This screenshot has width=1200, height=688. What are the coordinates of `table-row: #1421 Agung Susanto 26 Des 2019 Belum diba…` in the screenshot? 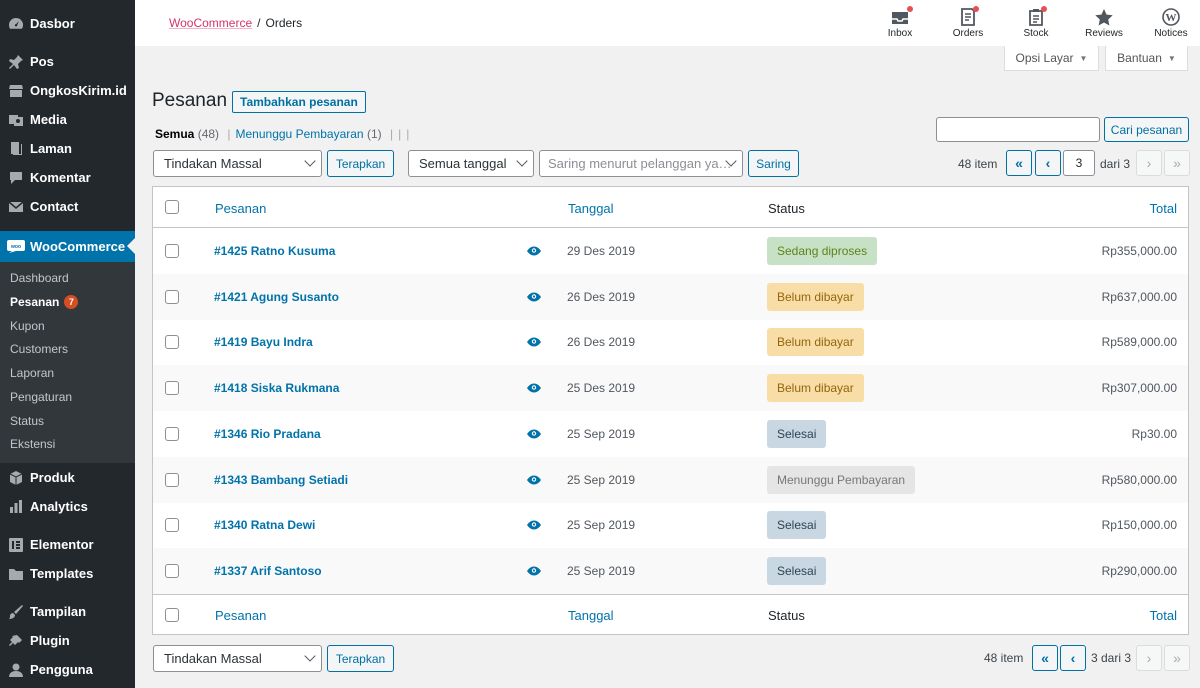 It's located at (670, 296).